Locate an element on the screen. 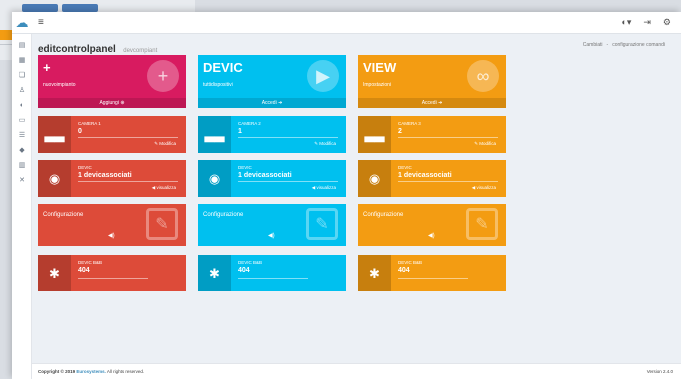 This screenshot has height=379, width=681. devices-subtitle: tuttidispositivi is located at coordinates (218, 85).